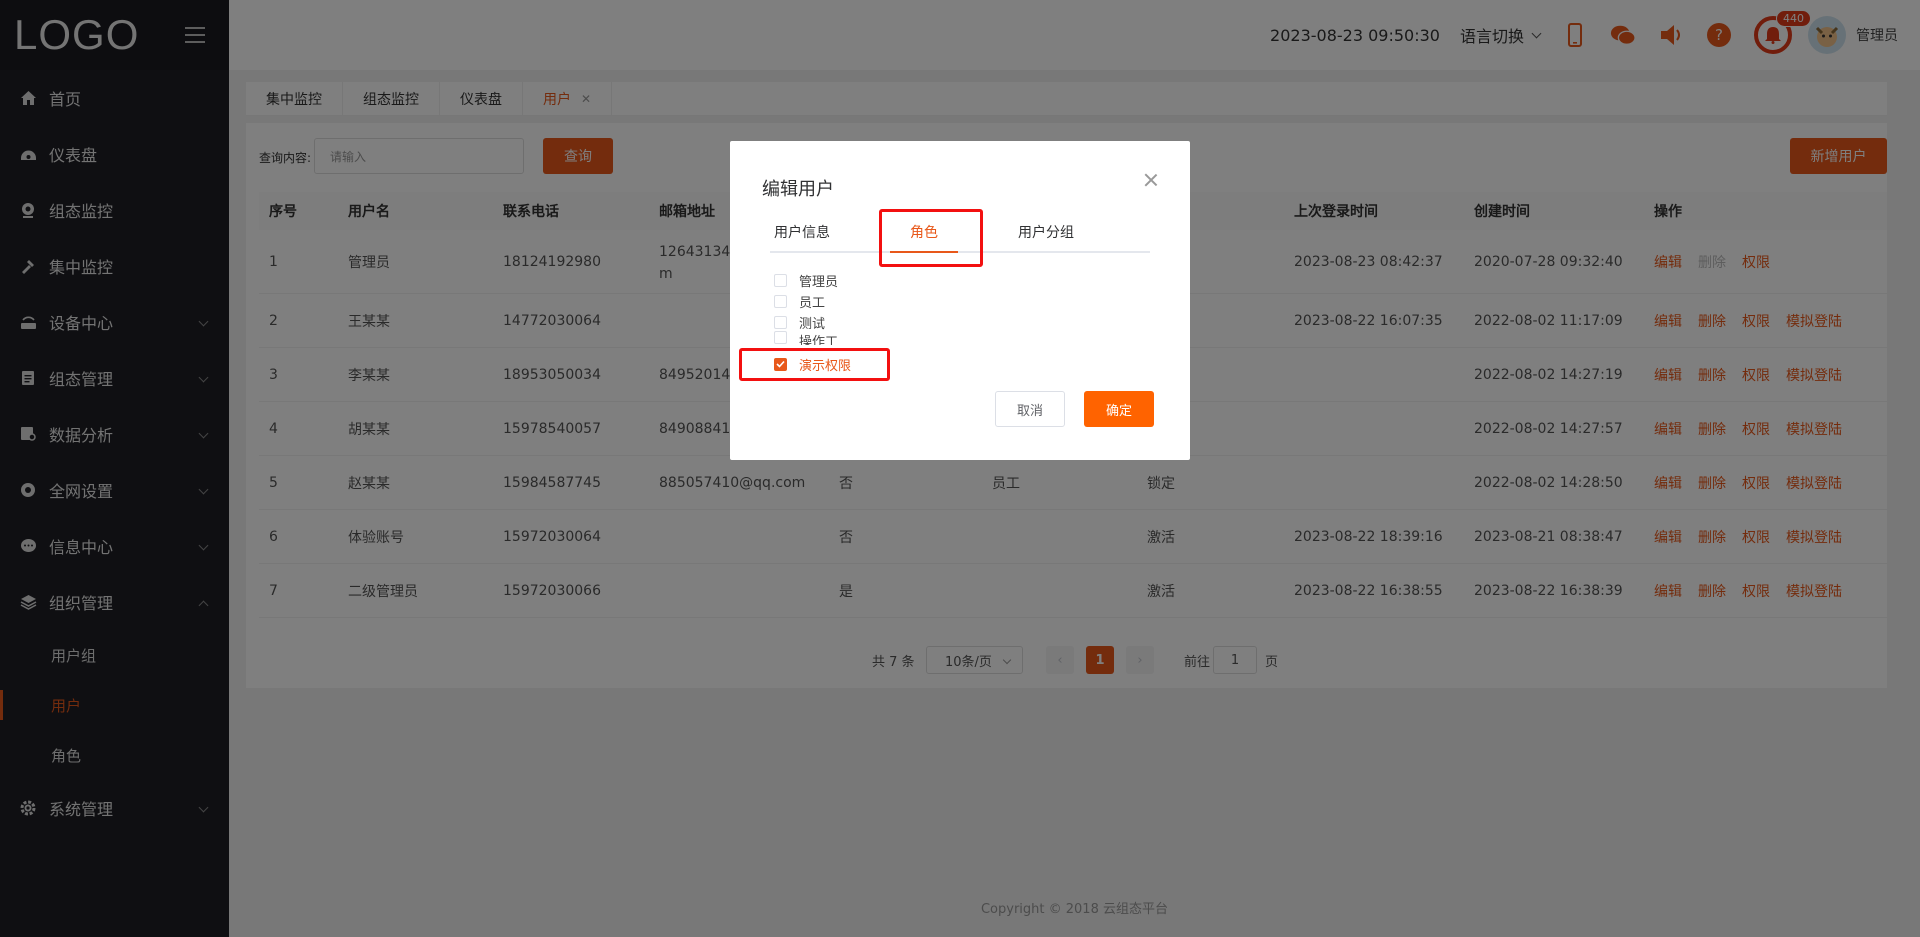  What do you see at coordinates (960, 232) in the screenshot?
I see `dialog-tabs: 用户信息 角色 用户分组` at bounding box center [960, 232].